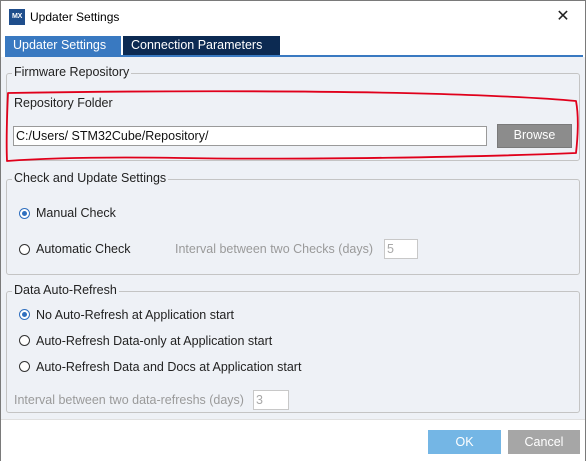  Describe the element at coordinates (201, 45) in the screenshot. I see `tab-connection-parameters: Connection Parameters` at that location.